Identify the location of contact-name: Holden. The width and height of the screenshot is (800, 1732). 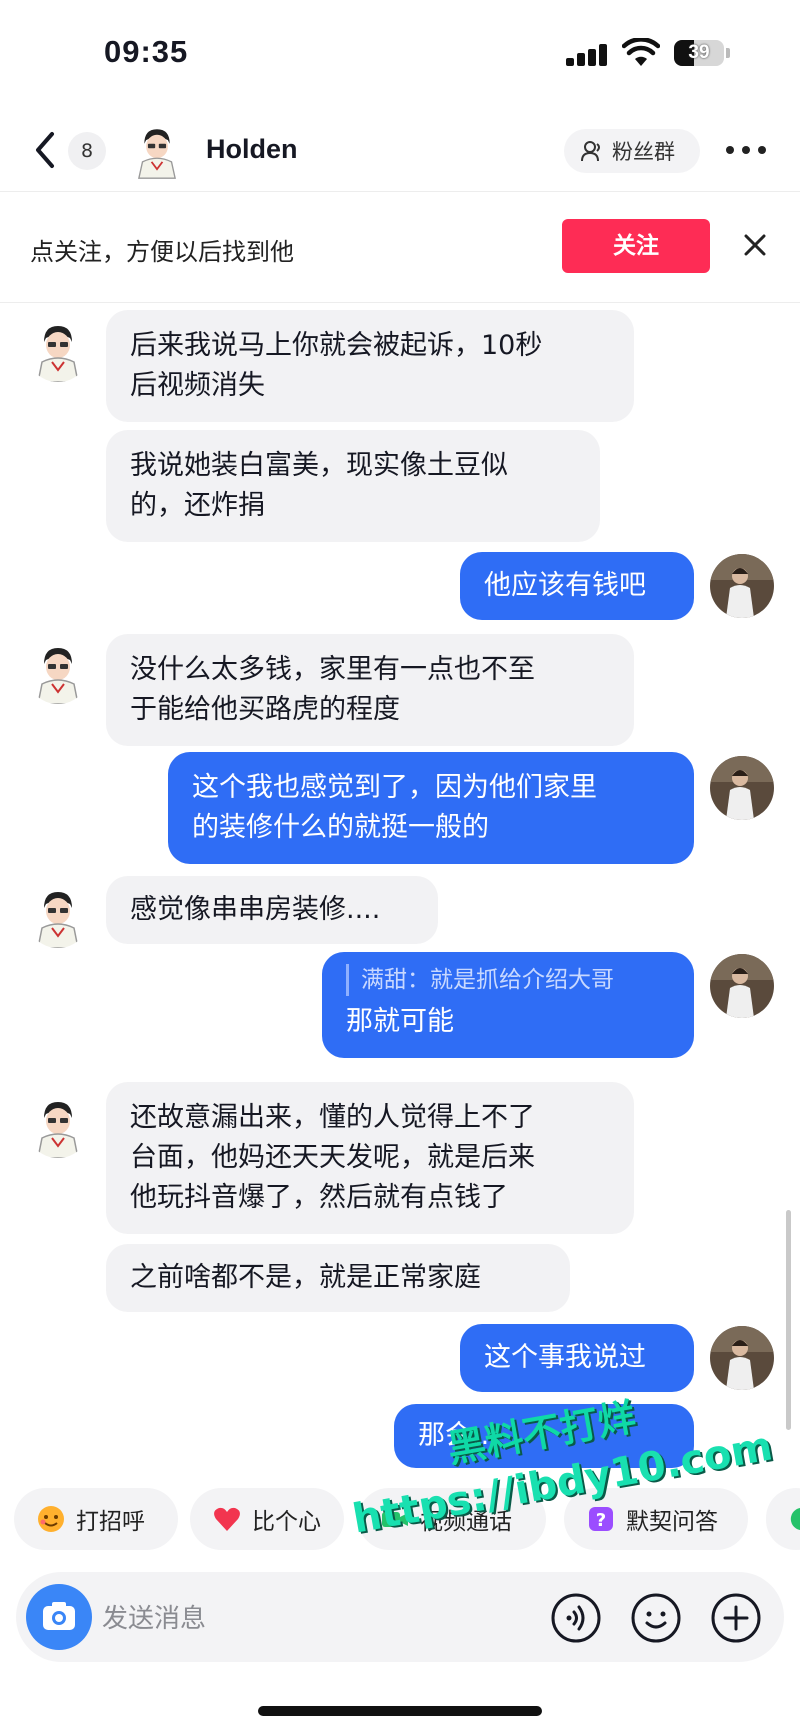
(252, 149).